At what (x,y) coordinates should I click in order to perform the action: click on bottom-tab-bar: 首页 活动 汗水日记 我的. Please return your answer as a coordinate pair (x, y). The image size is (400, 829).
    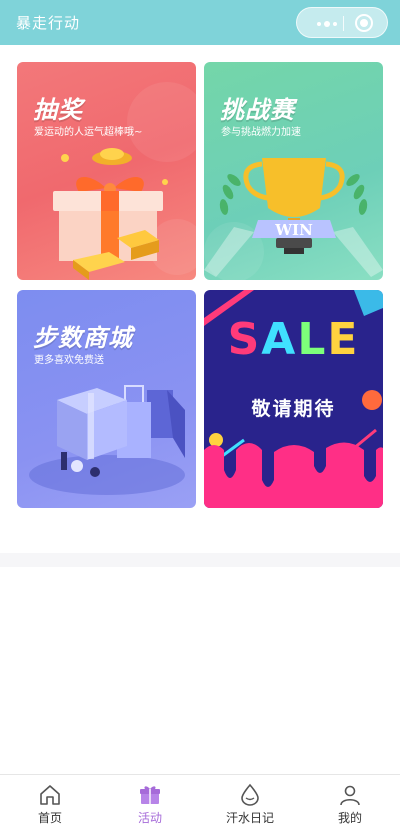
    Looking at the image, I should click on (200, 801).